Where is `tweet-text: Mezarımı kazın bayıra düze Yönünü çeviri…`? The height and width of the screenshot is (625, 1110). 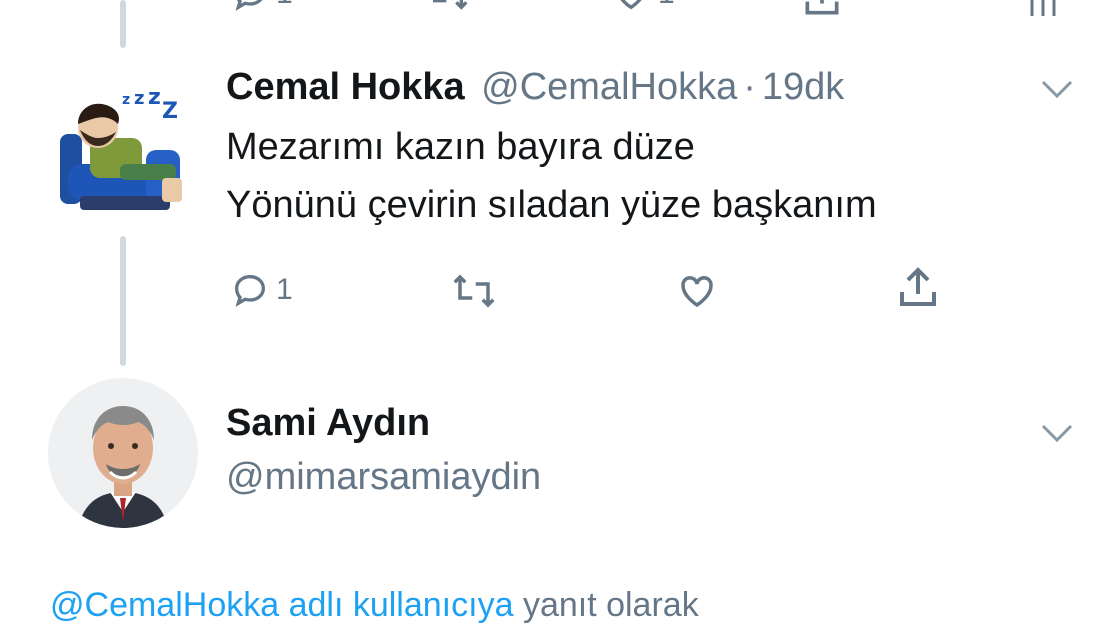 tweet-text: Mezarımı kazın bayıra düze Yönünü çeviri… is located at coordinates (551, 176).